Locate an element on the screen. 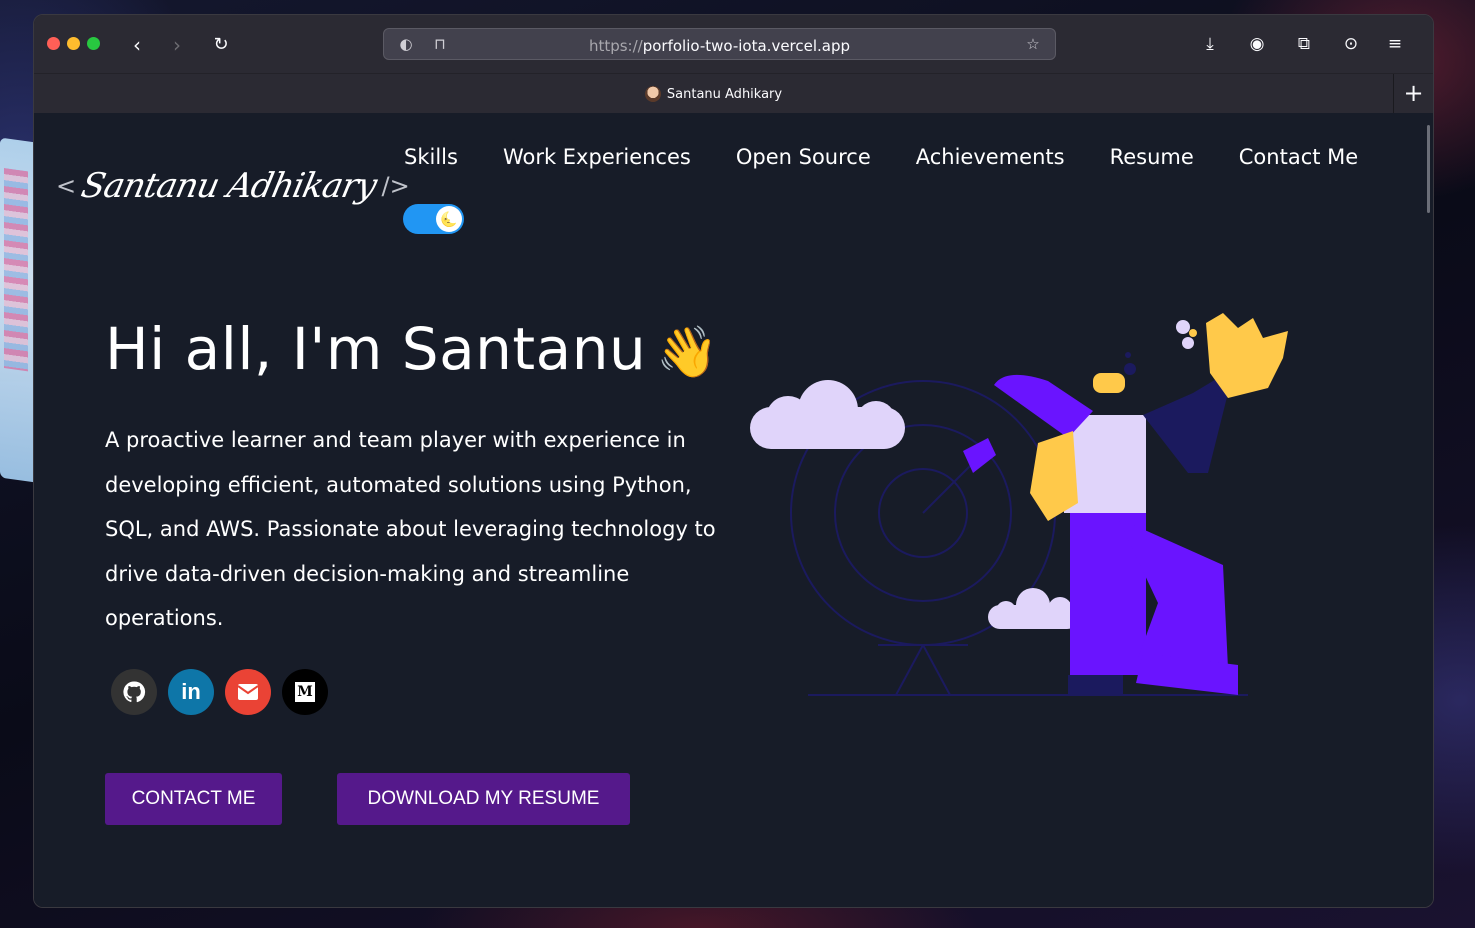  medium-icon: M is located at coordinates (305, 692).